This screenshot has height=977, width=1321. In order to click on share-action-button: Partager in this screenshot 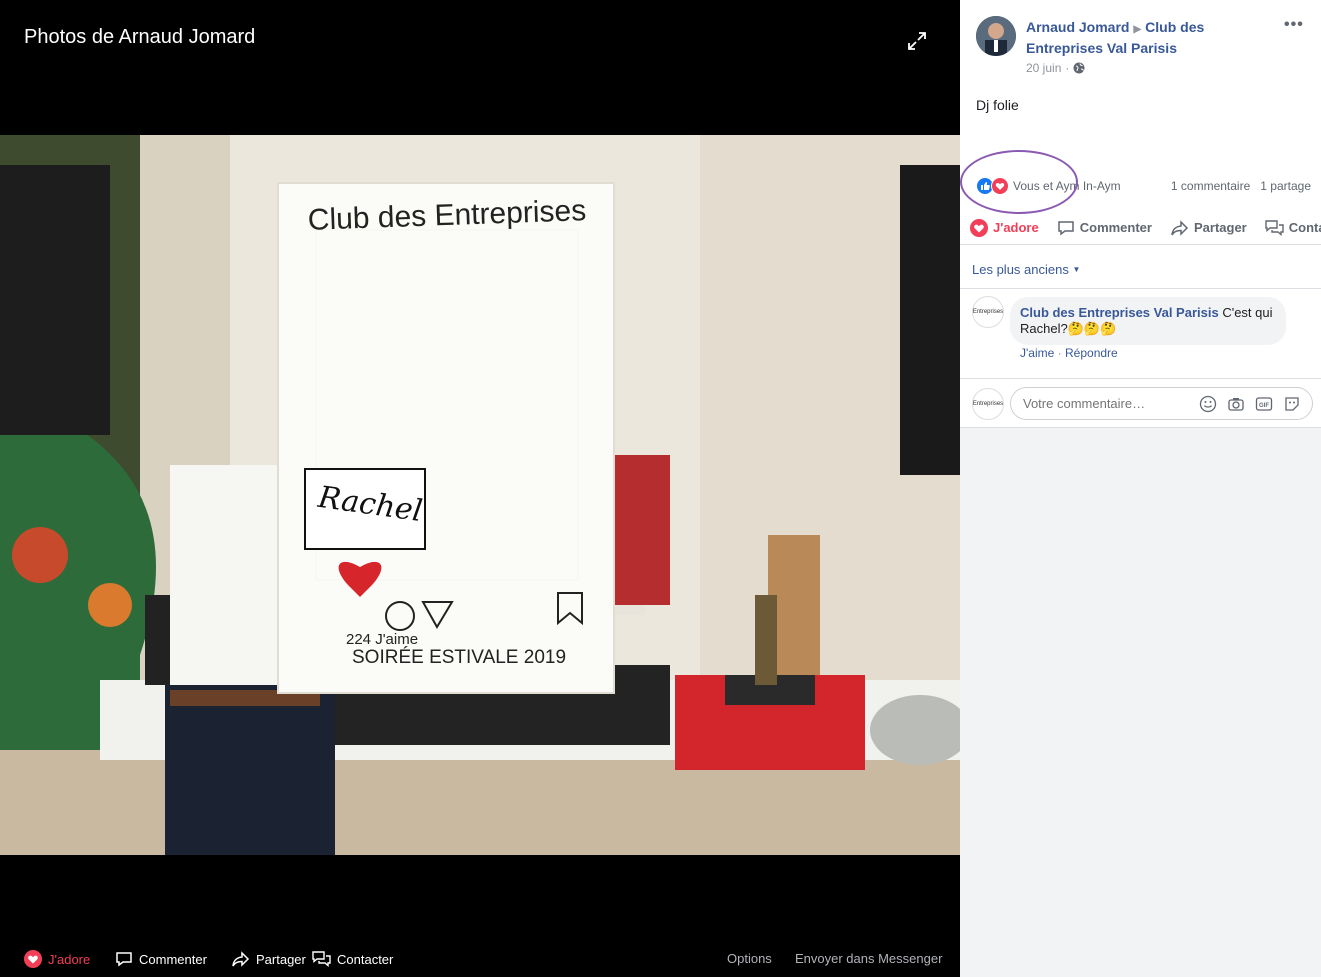, I will do `click(1208, 228)`.